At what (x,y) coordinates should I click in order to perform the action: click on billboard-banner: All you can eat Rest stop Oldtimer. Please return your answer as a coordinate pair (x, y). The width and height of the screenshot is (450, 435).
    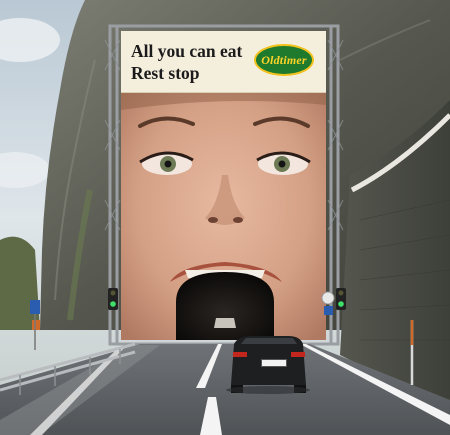
    Looking at the image, I should click on (223, 62).